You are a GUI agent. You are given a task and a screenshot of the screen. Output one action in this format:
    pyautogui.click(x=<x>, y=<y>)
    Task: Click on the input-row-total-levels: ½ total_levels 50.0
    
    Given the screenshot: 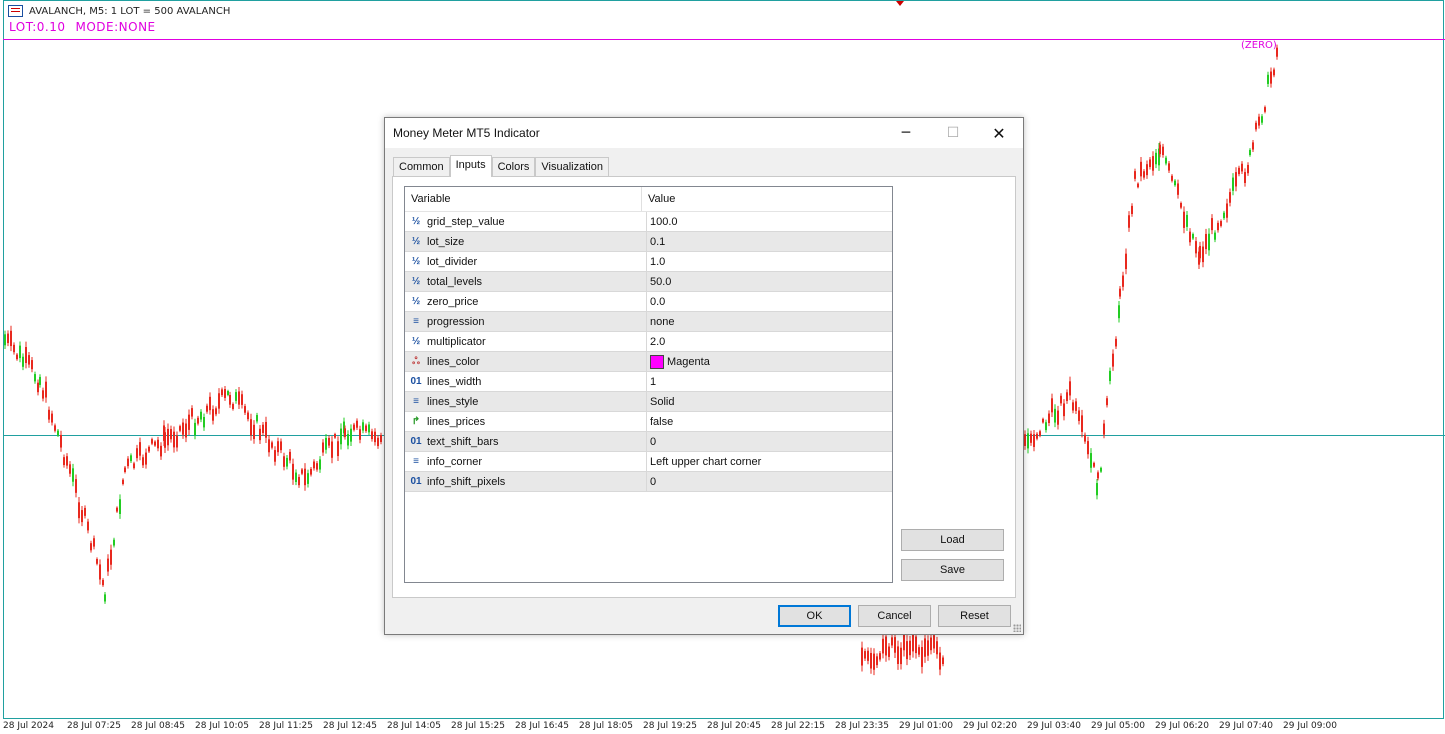 What is the action you would take?
    pyautogui.click(x=648, y=282)
    